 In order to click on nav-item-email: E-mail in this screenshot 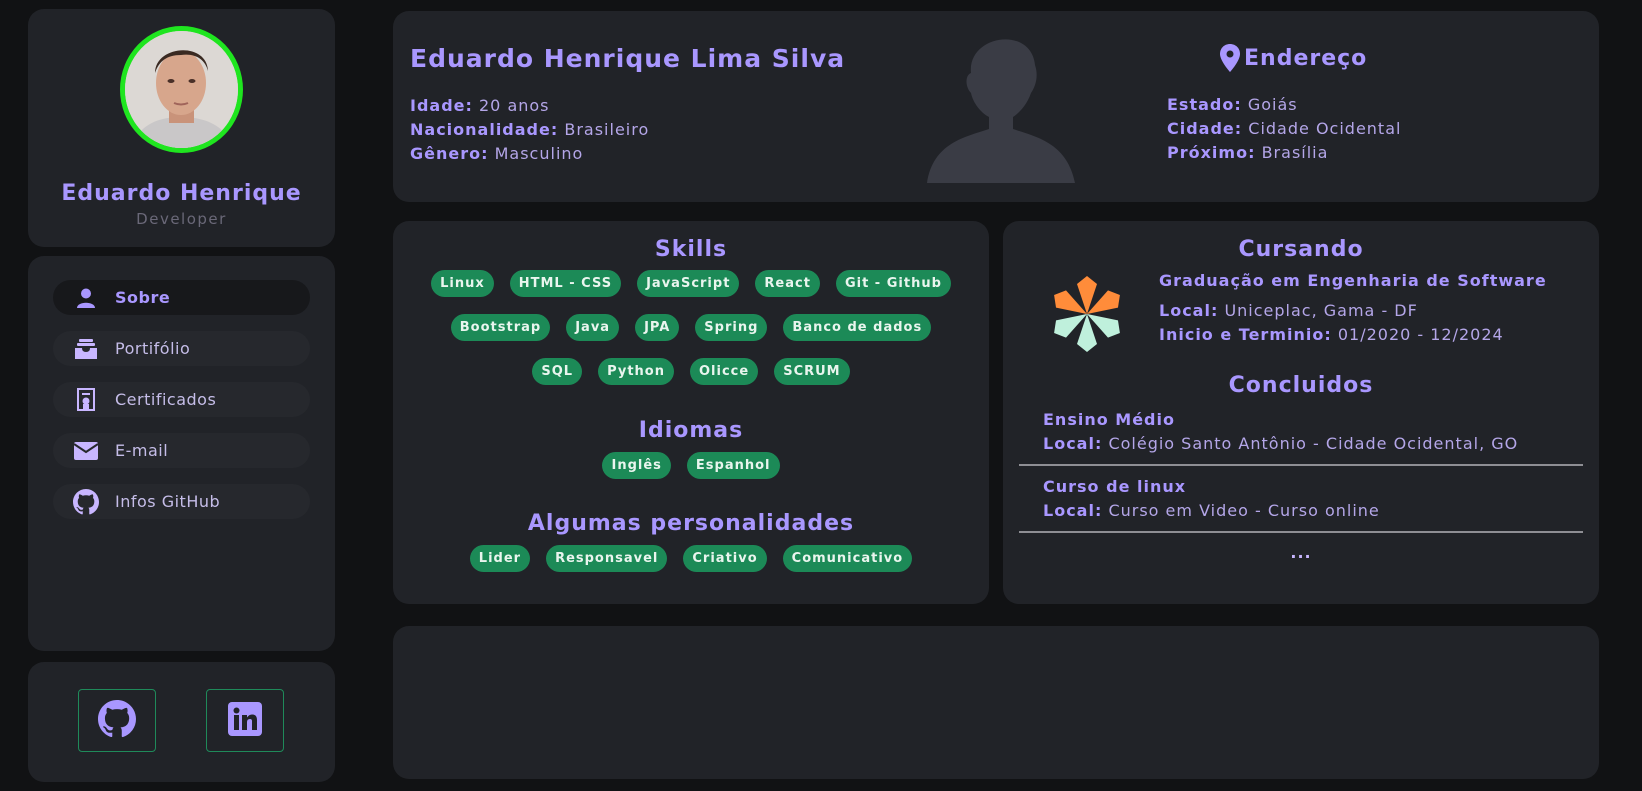, I will do `click(181, 450)`.